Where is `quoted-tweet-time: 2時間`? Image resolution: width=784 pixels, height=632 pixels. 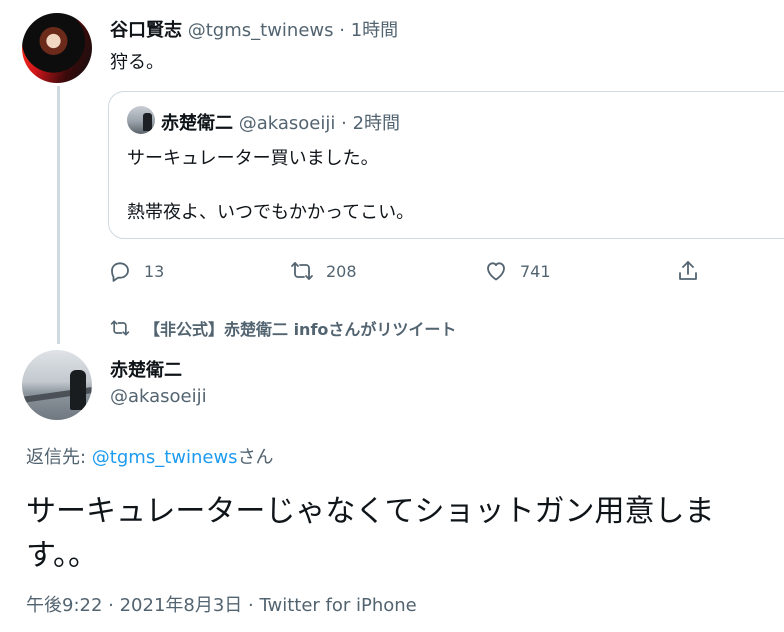 quoted-tweet-time: 2時間 is located at coordinates (376, 123).